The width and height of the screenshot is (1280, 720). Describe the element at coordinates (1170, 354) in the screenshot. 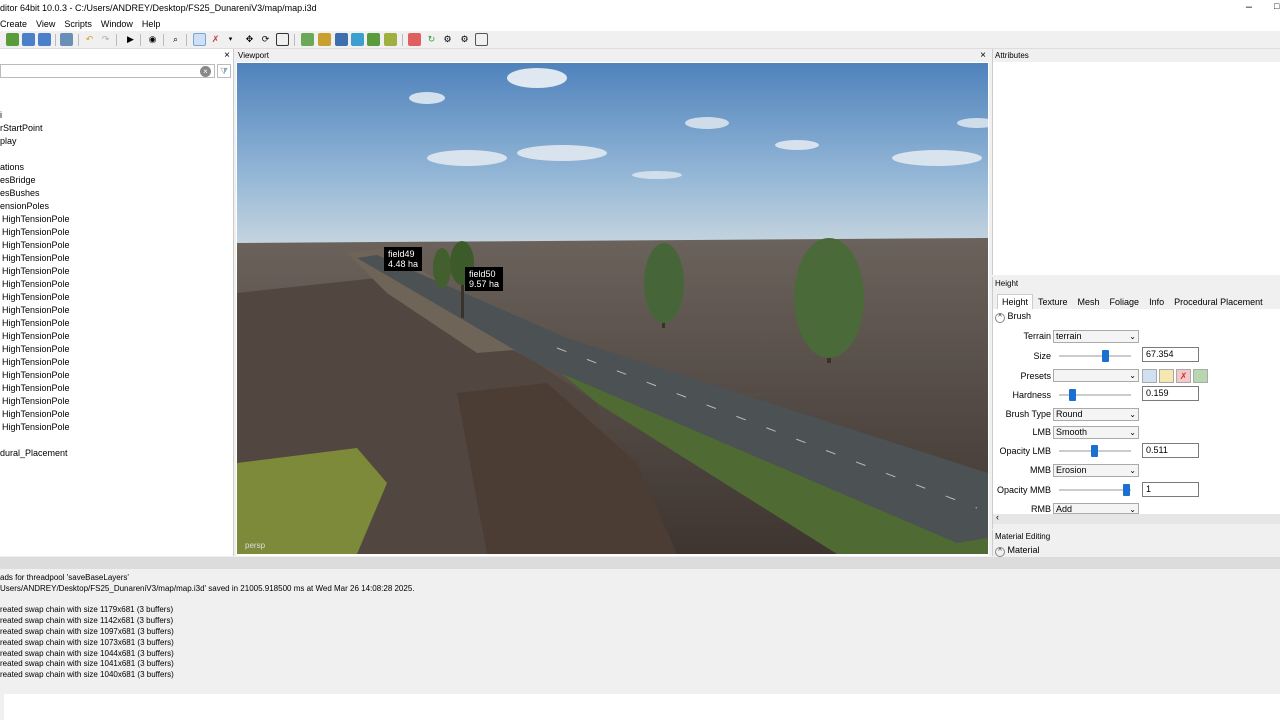

I see `size-input: 67.354` at that location.